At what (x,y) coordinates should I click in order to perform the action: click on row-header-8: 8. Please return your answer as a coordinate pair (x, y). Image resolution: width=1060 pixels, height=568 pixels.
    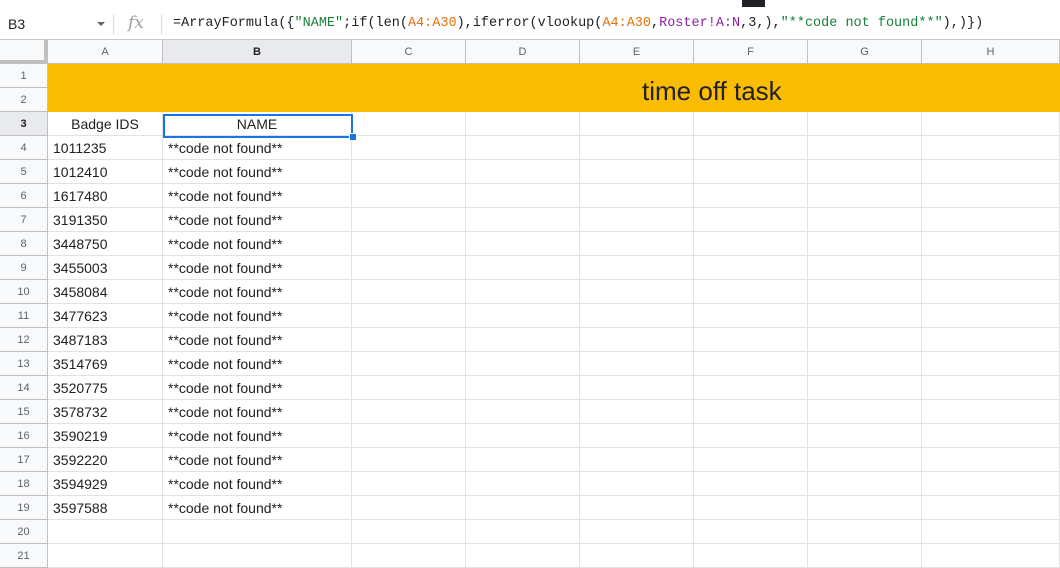
    Looking at the image, I should click on (24, 244).